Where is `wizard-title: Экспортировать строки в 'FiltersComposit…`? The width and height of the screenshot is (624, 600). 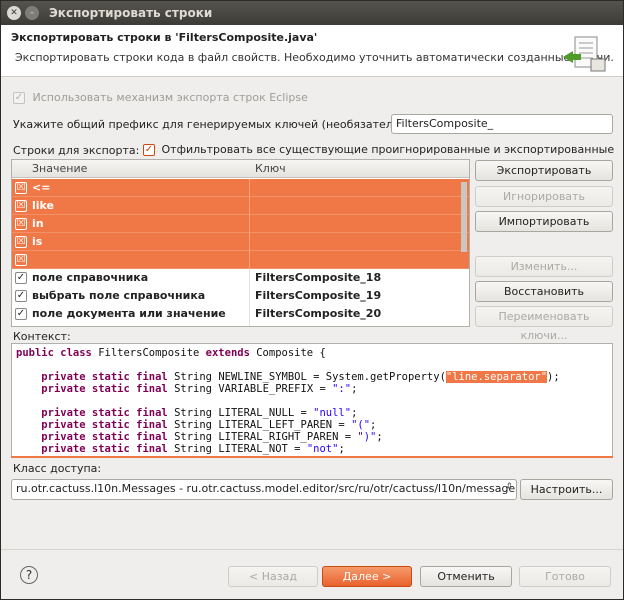
wizard-title: Экспортировать строки в 'FiltersComposit… is located at coordinates (164, 37).